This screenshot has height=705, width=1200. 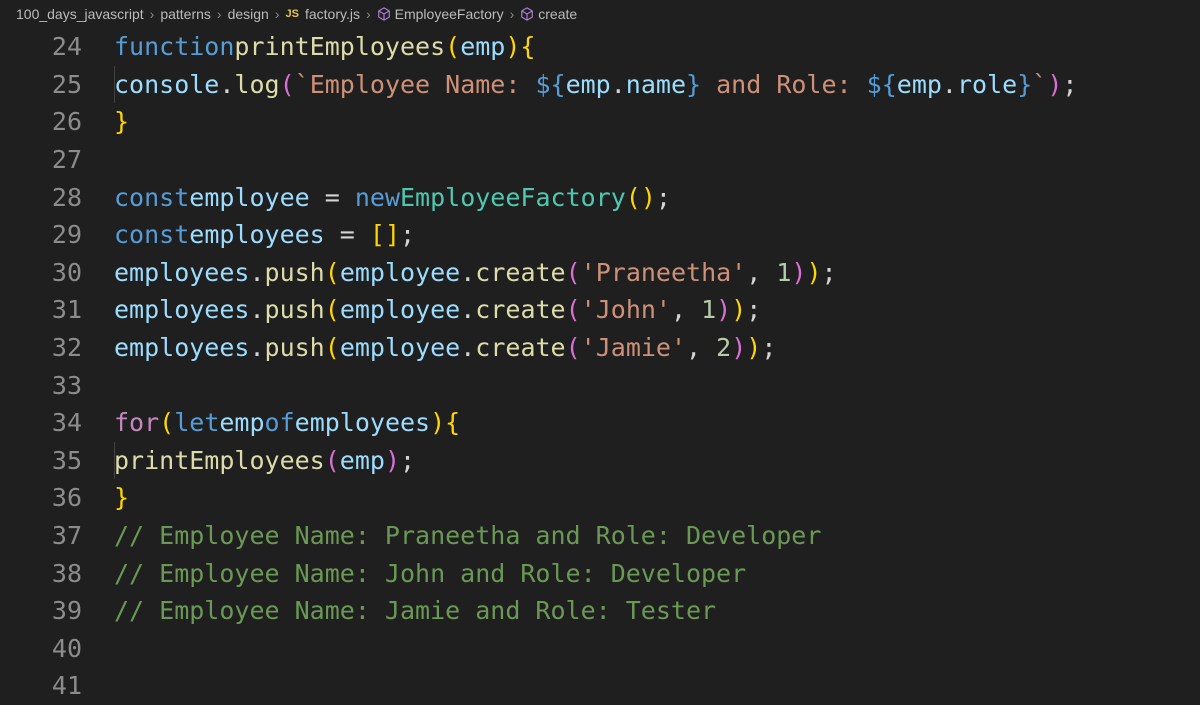 What do you see at coordinates (279, 423) in the screenshot?
I see `token: of` at bounding box center [279, 423].